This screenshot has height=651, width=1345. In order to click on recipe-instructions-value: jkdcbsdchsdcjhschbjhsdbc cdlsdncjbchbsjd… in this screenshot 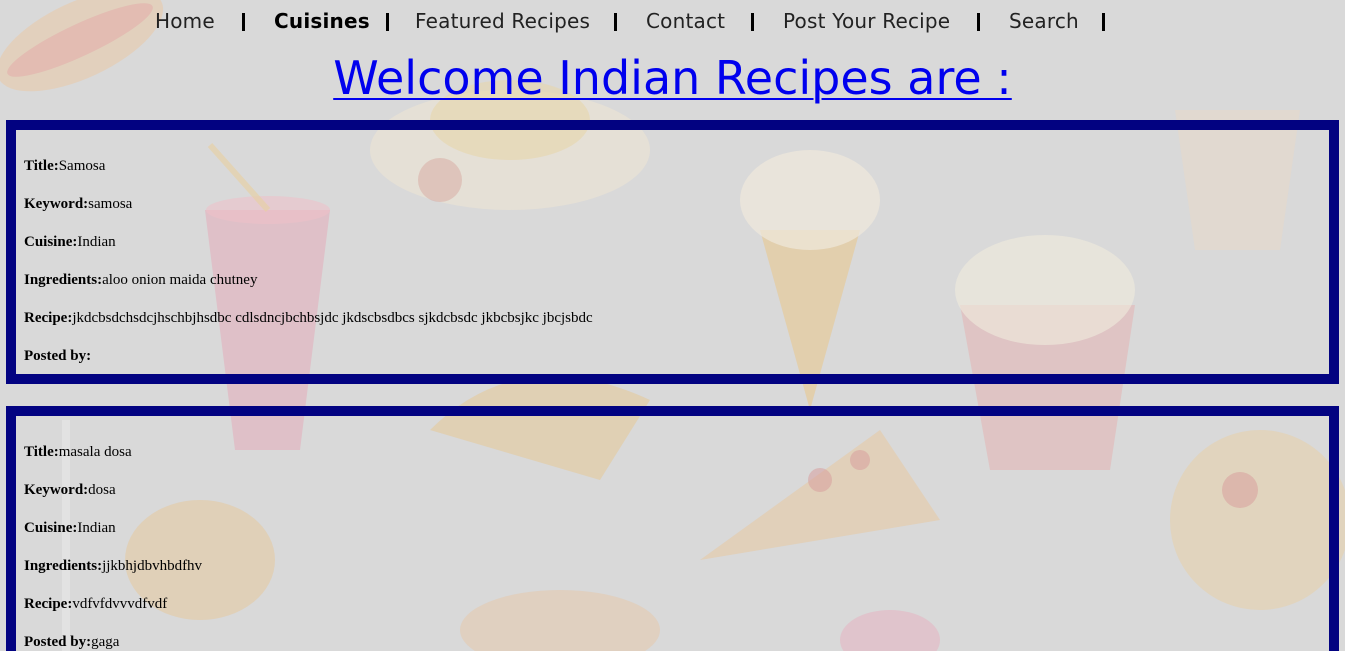, I will do `click(332, 318)`.